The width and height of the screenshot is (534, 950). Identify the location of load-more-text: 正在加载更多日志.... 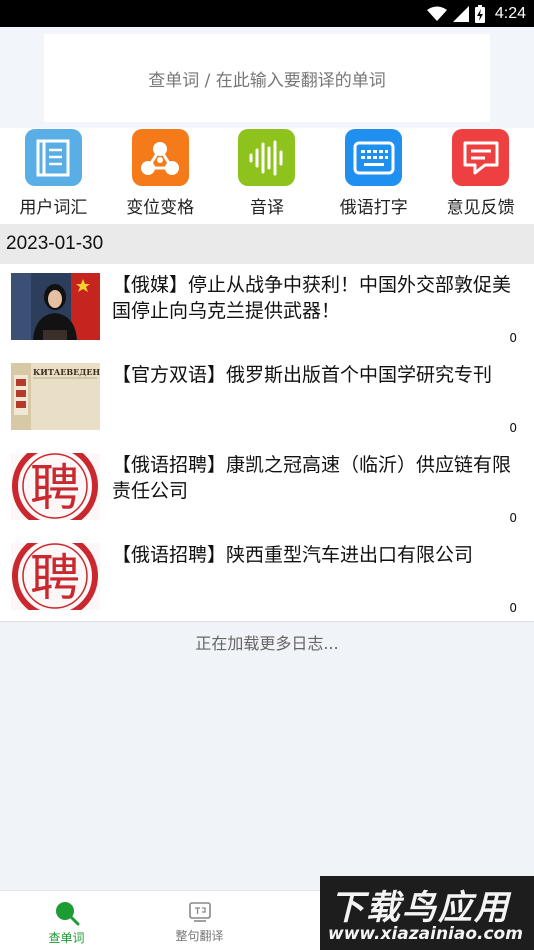
(267, 643).